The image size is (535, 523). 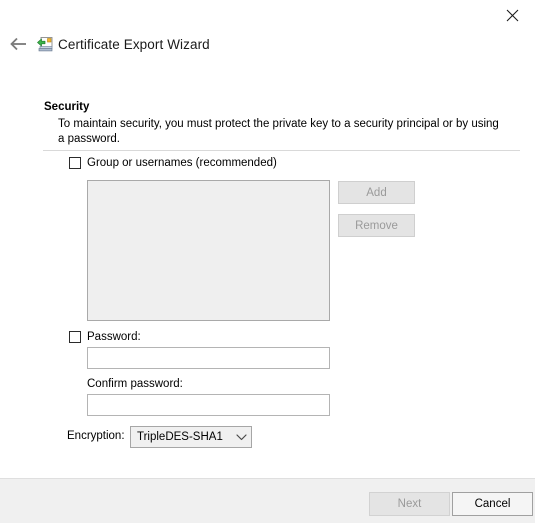 What do you see at coordinates (96, 436) in the screenshot?
I see `encryption-label: Encryption:` at bounding box center [96, 436].